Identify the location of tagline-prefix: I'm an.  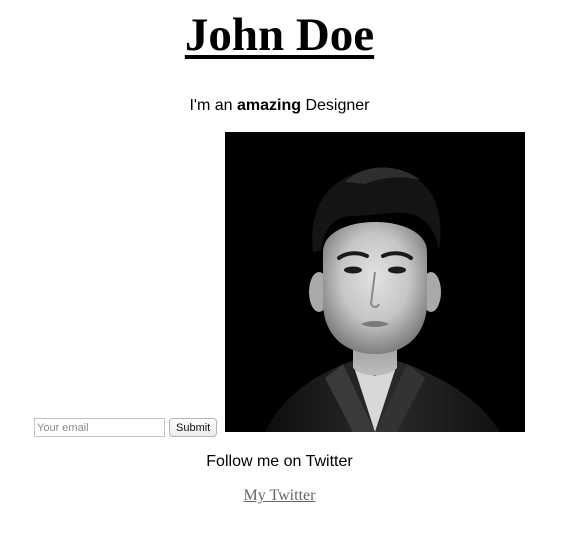
(213, 105).